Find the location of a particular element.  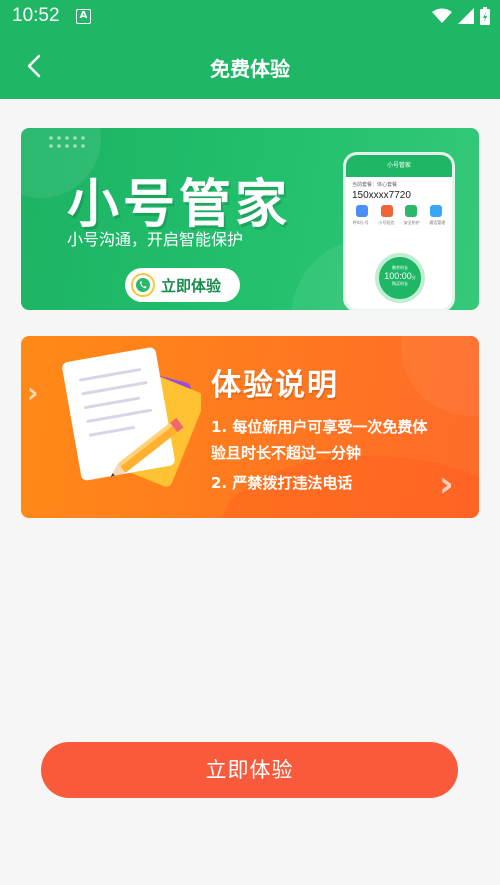

sms-icon is located at coordinates (386, 211).